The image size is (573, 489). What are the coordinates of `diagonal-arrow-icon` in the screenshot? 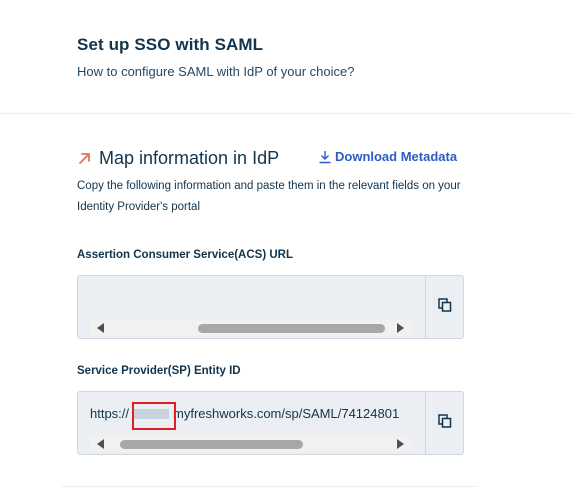 It's located at (85, 158).